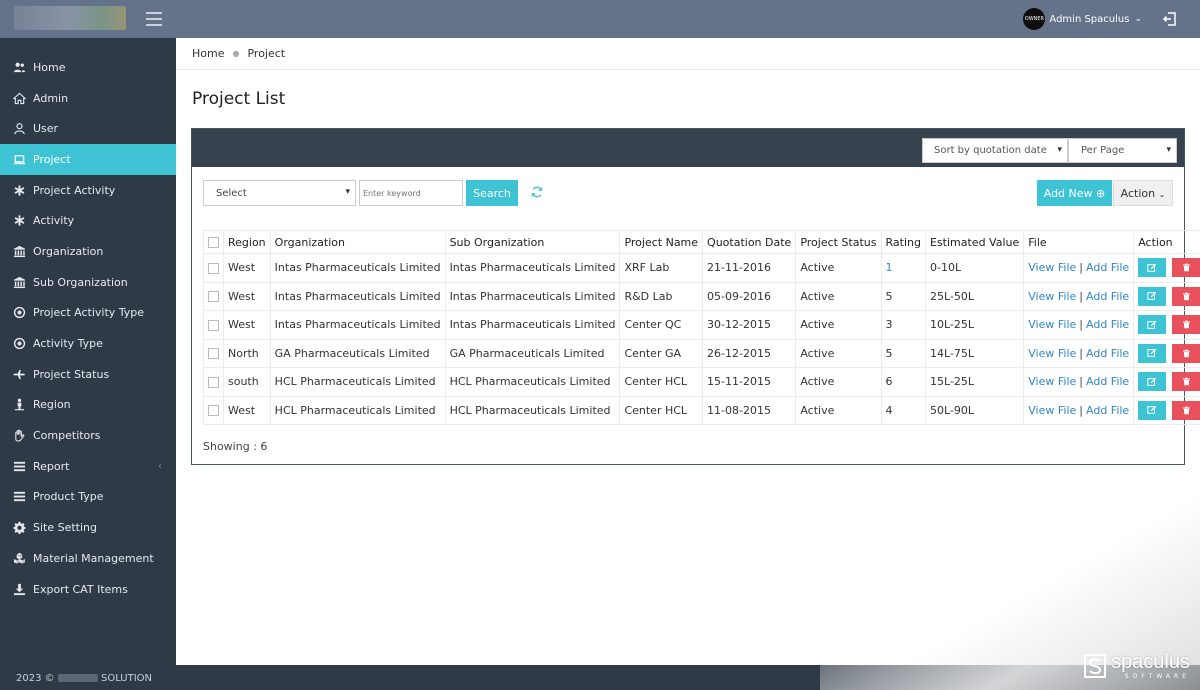  I want to click on sidebar-item-project-activity-type: Project Activity Type, so click(88, 313).